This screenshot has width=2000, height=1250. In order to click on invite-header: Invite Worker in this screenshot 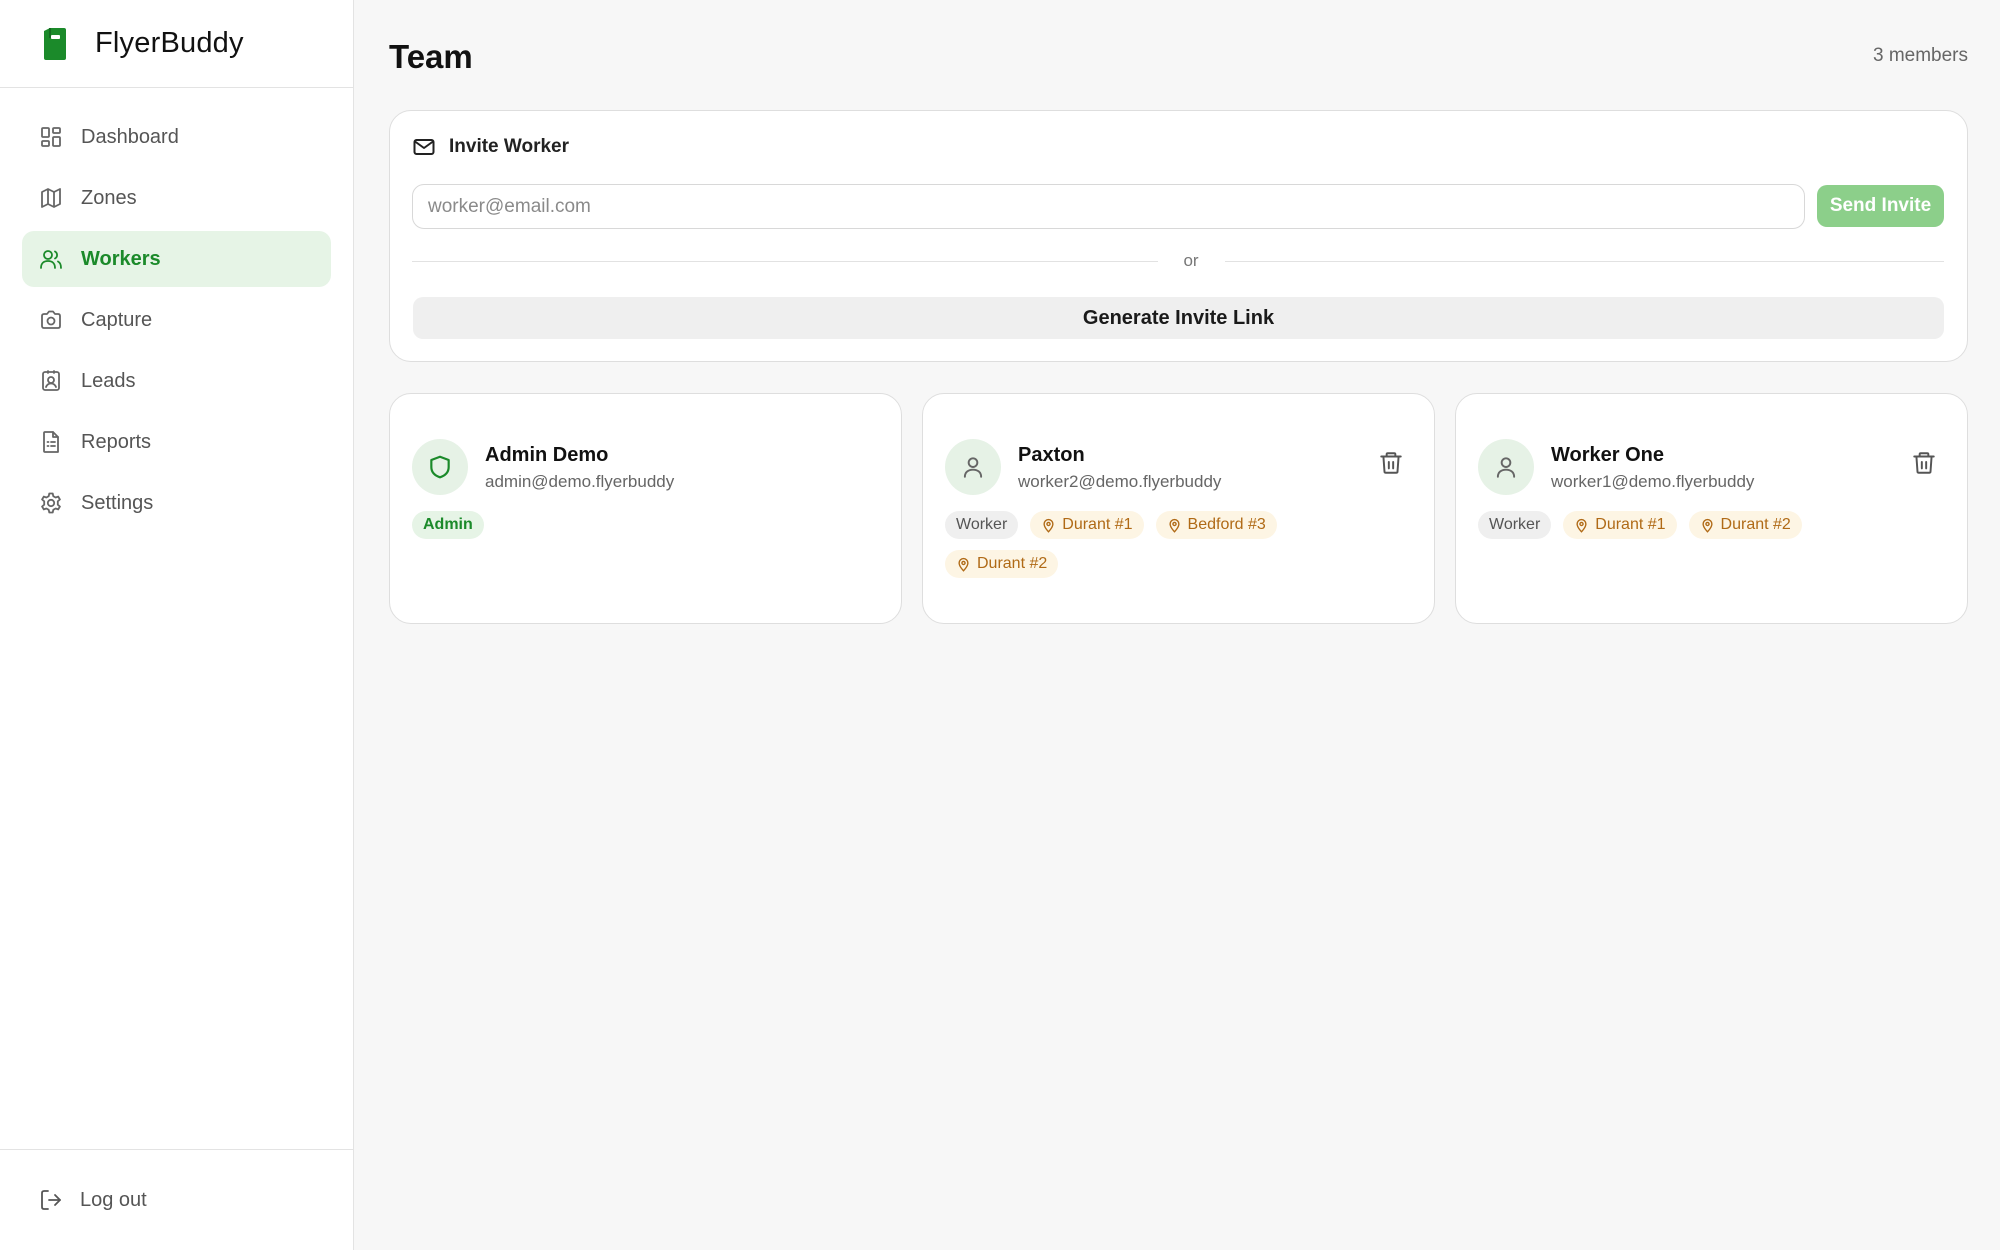, I will do `click(490, 147)`.